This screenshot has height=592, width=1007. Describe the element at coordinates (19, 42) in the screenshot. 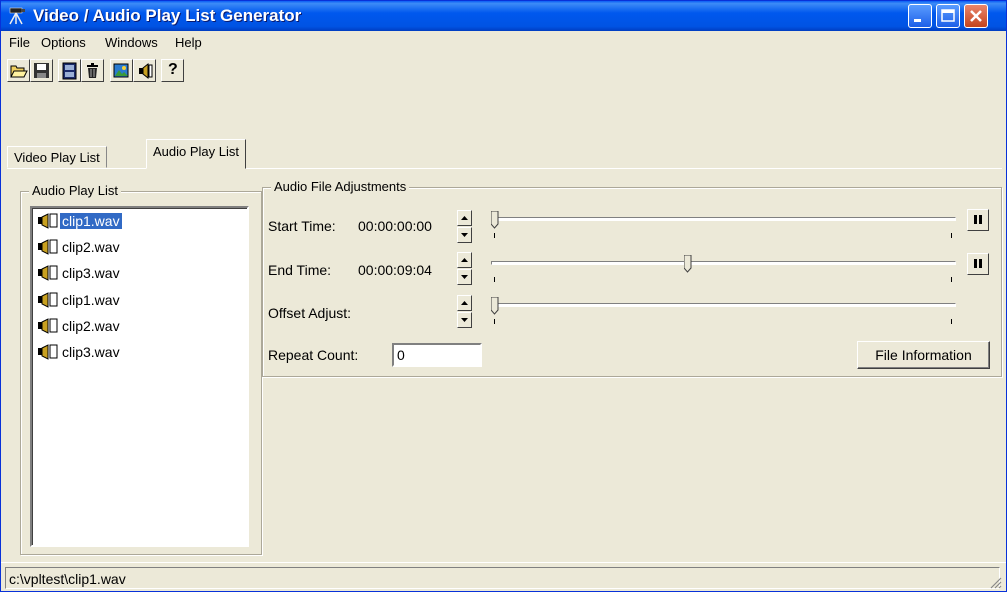

I see `menu-file: File` at that location.